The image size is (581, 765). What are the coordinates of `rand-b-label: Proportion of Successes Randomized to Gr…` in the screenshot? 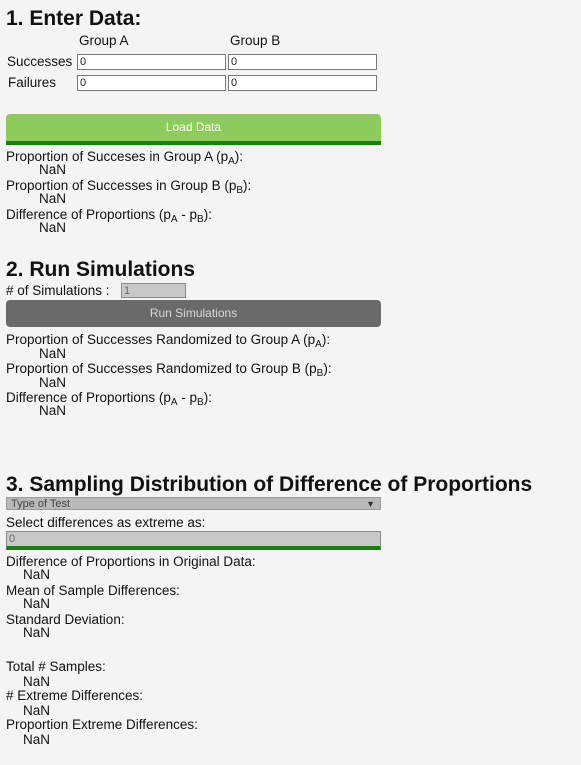 It's located at (169, 370).